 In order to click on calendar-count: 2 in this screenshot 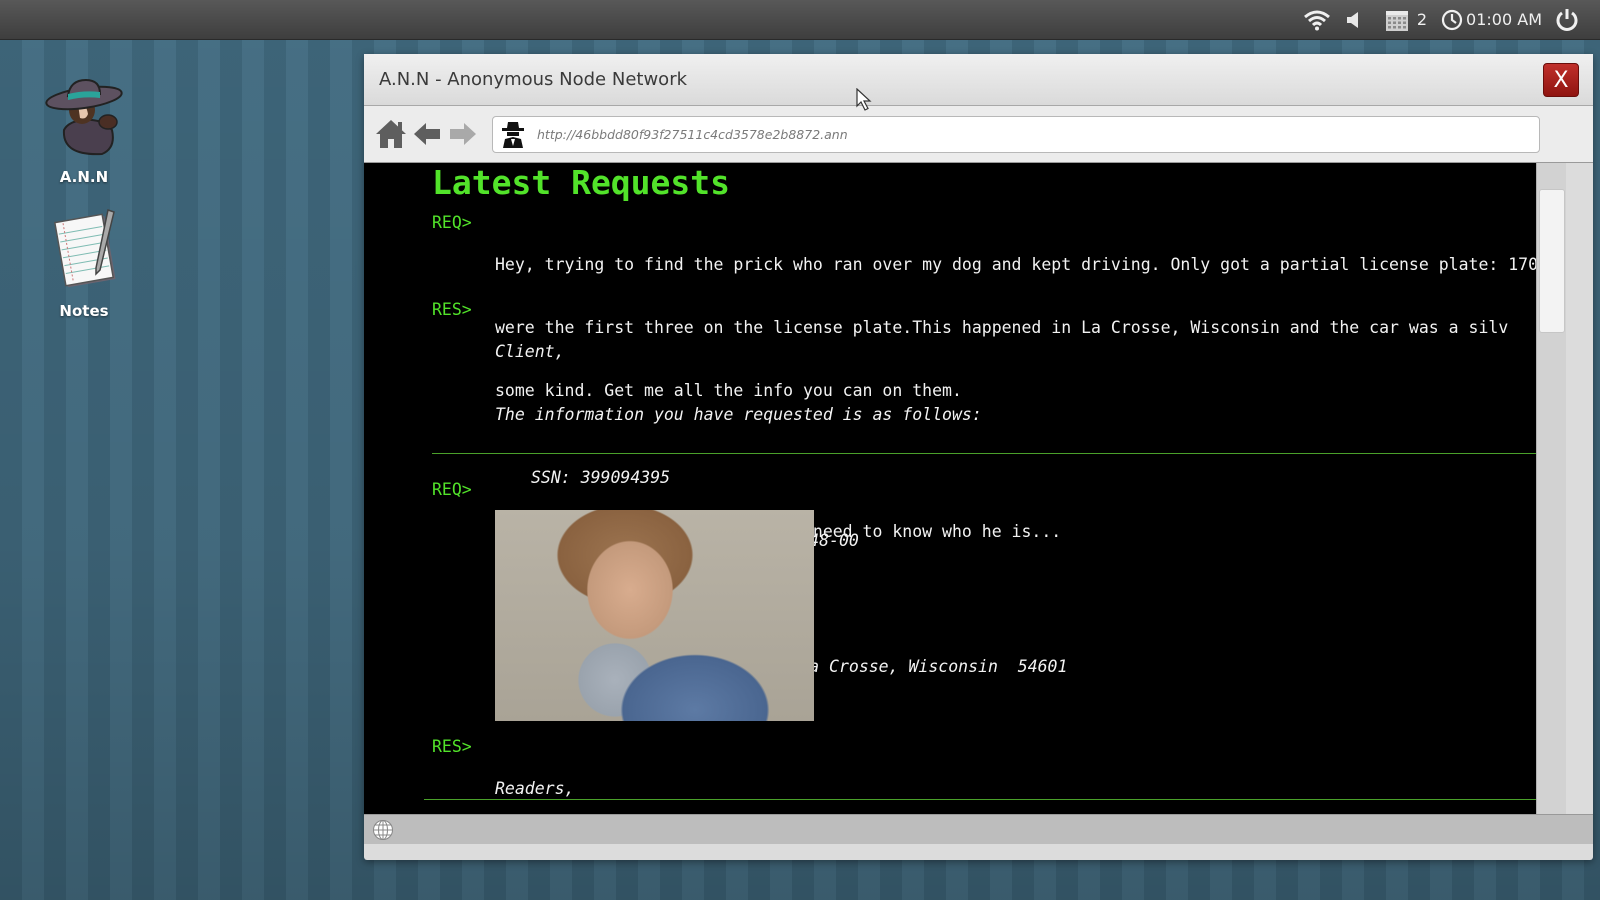, I will do `click(1422, 19)`.